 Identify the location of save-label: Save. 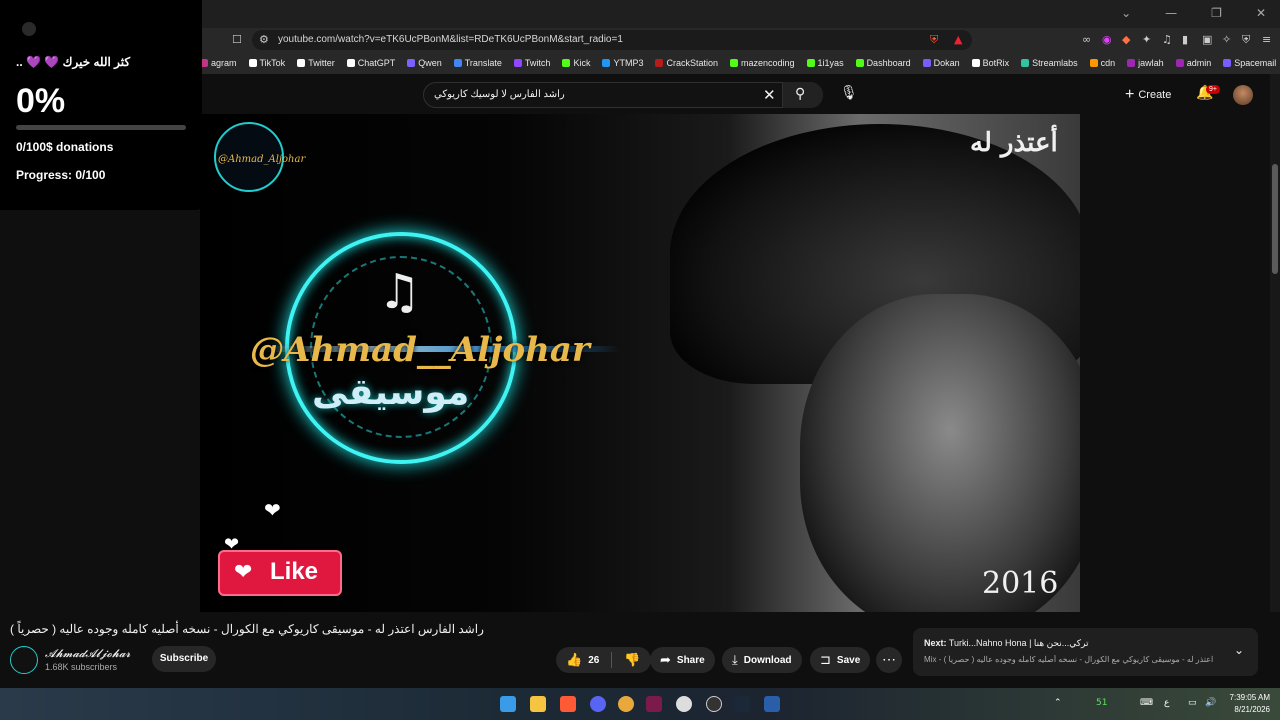
(848, 660).